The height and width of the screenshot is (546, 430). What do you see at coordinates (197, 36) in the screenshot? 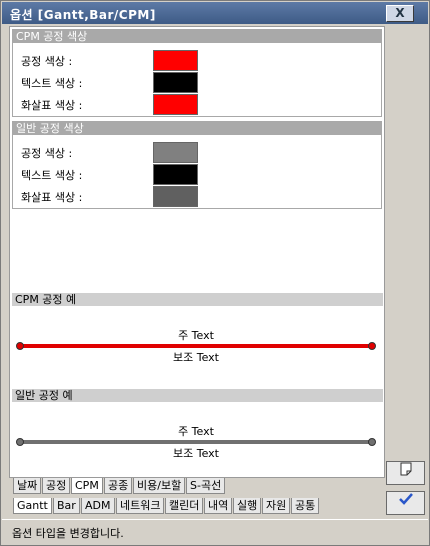
I see `cpm-color-header: CPM 공정 색상` at bounding box center [197, 36].